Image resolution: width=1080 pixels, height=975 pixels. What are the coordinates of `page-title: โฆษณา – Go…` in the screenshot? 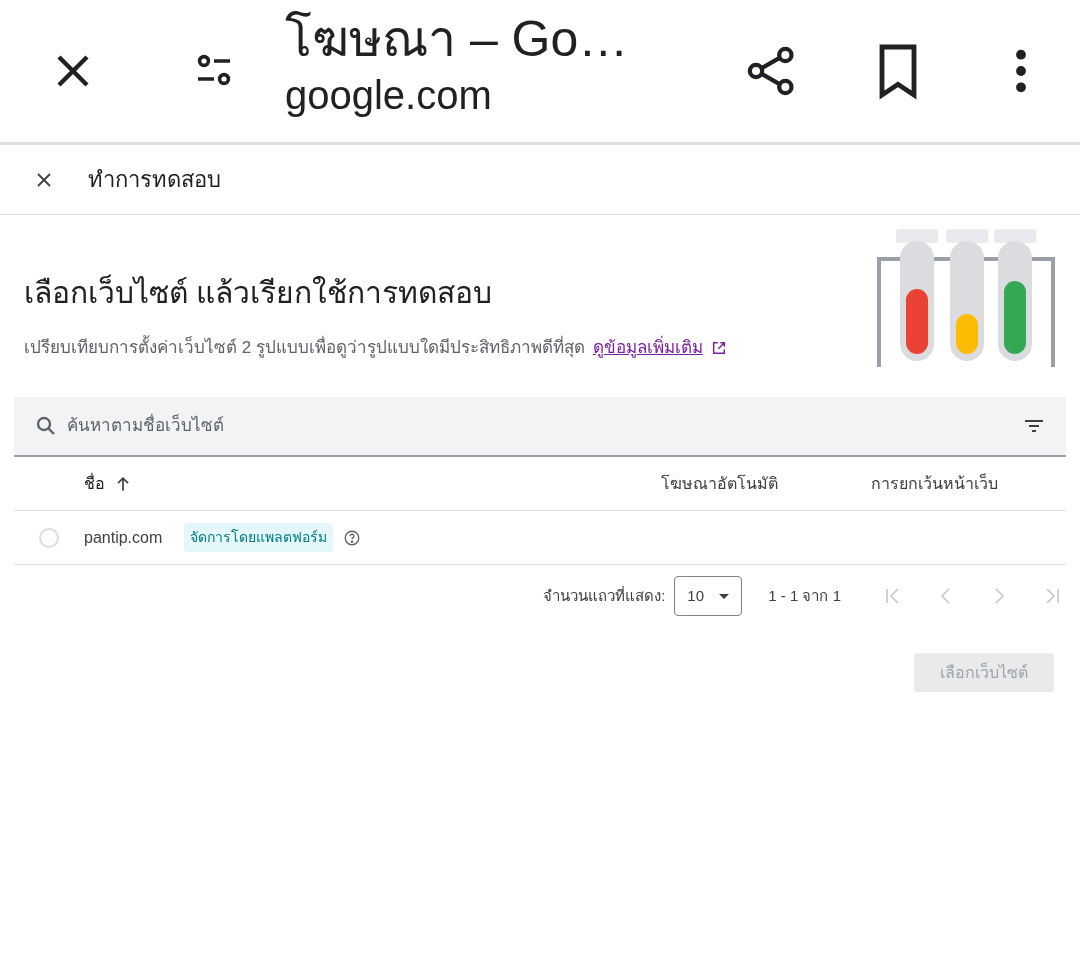 It's located at (457, 39).